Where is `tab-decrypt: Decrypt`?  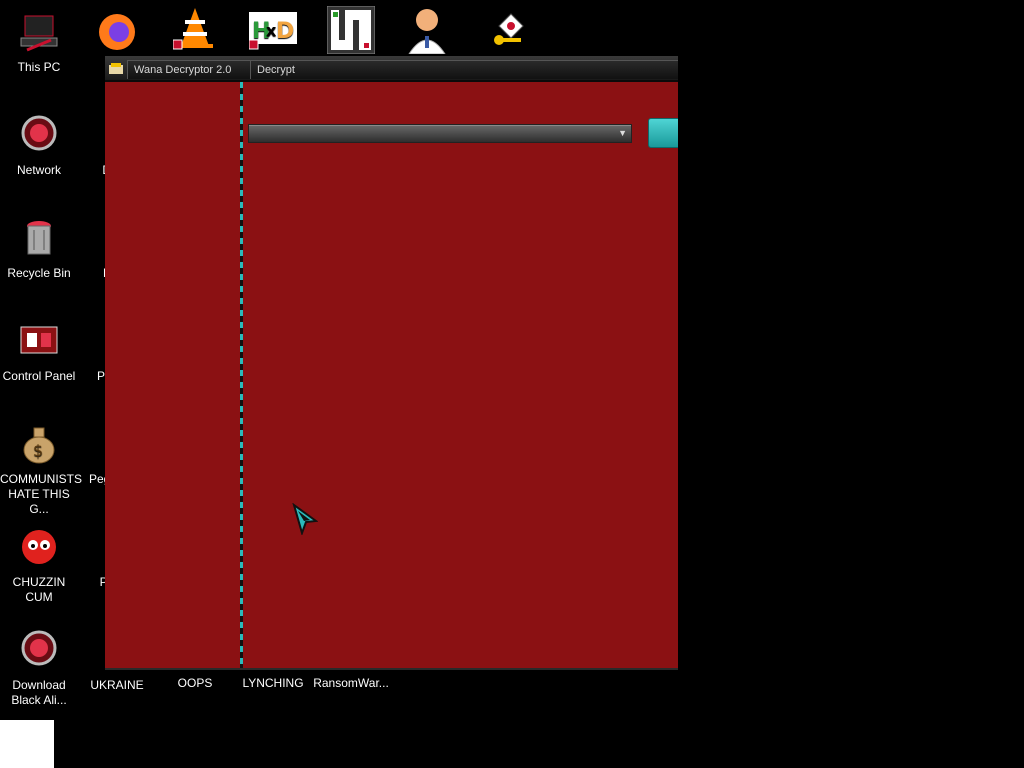 tab-decrypt: Decrypt is located at coordinates (464, 69).